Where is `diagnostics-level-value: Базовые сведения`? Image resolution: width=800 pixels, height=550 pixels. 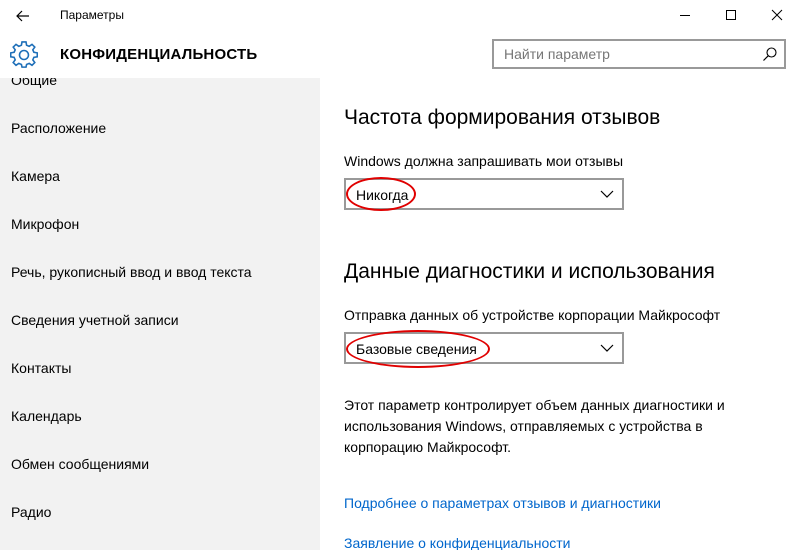
diagnostics-level-value: Базовые сведения is located at coordinates (416, 349).